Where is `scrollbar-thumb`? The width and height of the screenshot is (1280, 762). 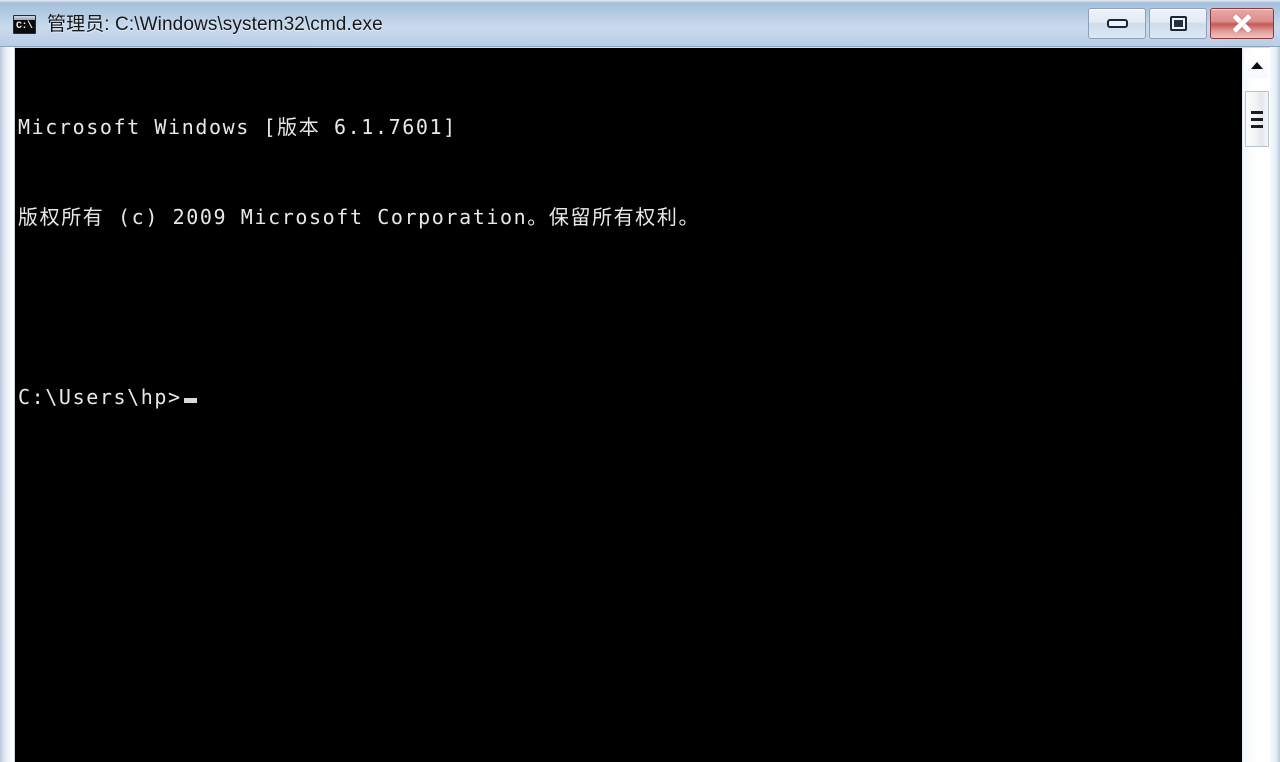 scrollbar-thumb is located at coordinates (1257, 119).